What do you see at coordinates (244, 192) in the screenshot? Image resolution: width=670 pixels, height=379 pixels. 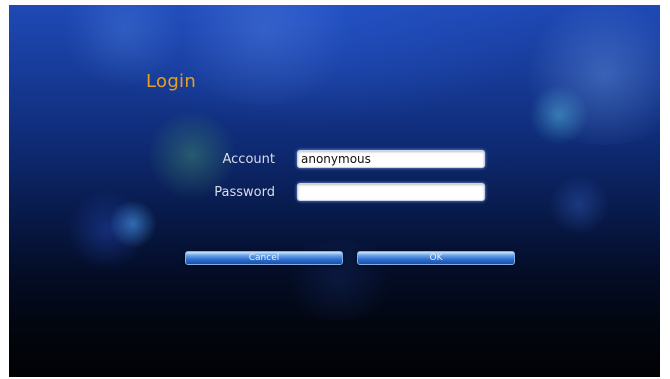 I see `password-label: Password` at bounding box center [244, 192].